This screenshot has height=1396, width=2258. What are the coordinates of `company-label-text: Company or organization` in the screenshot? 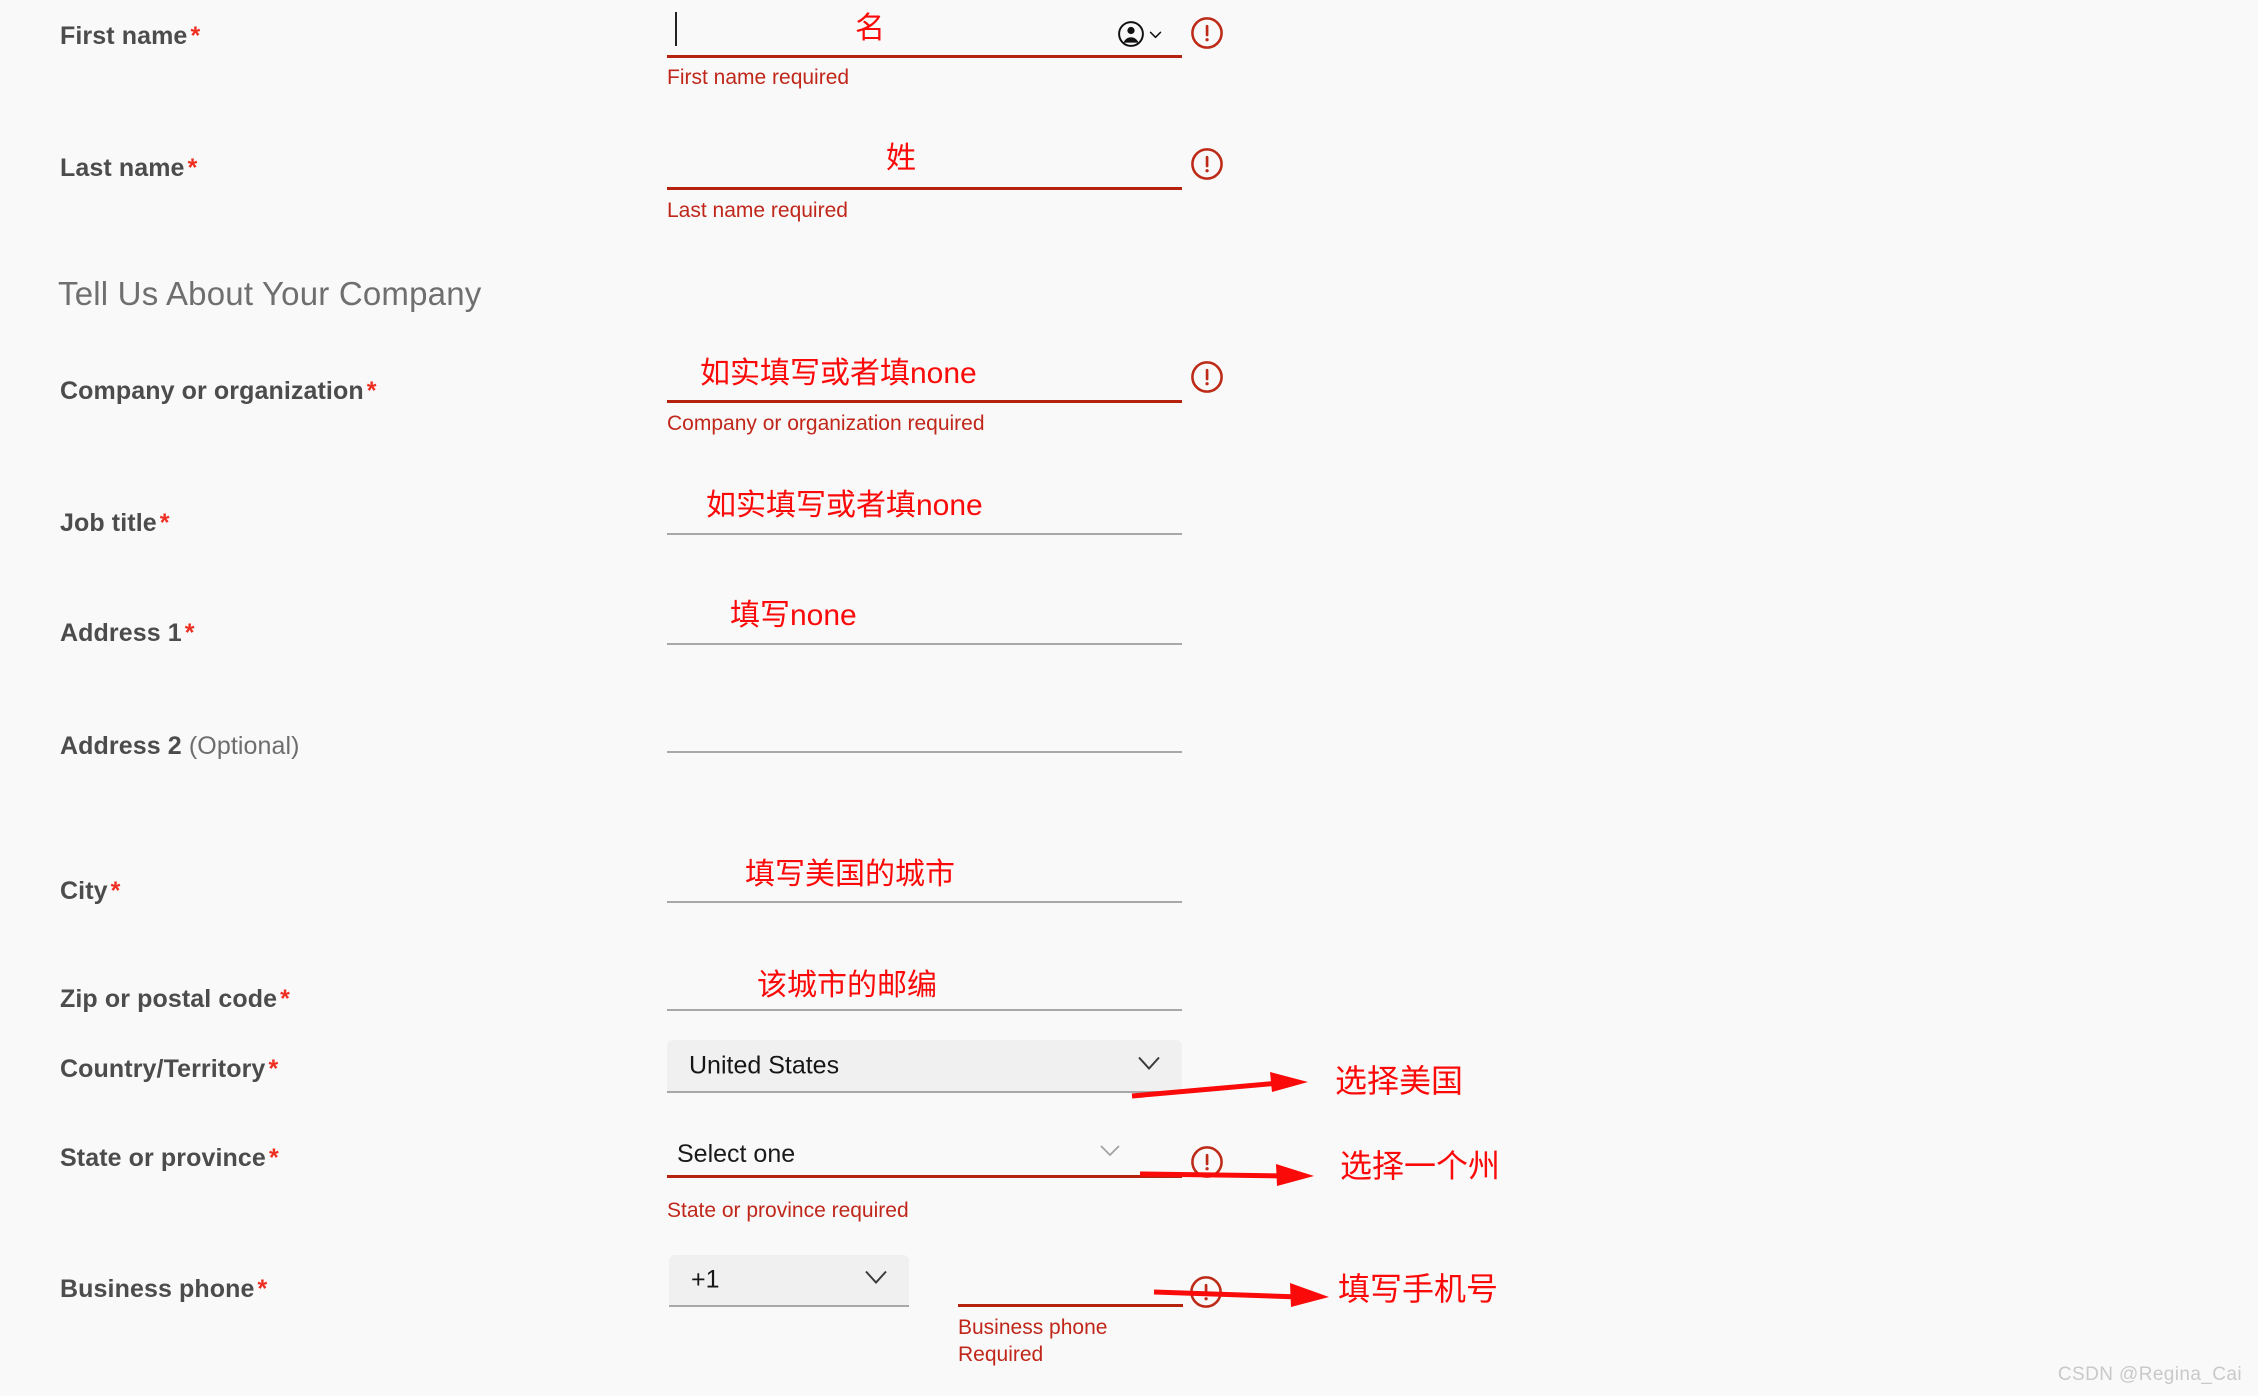 It's located at (212, 391).